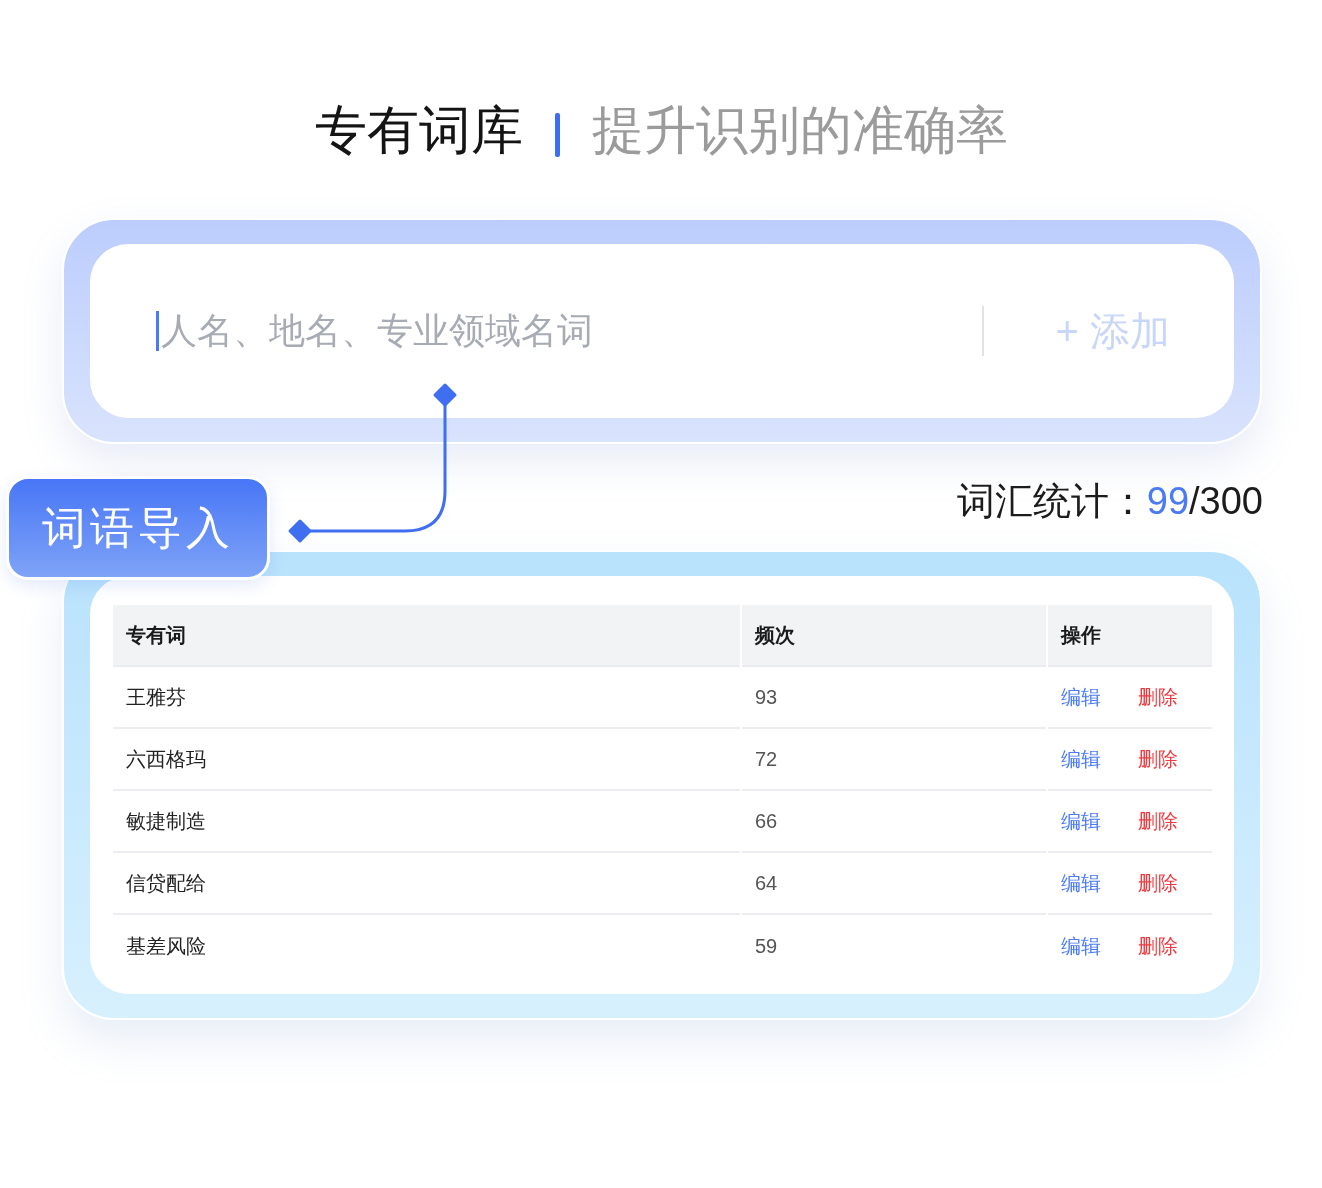  What do you see at coordinates (138, 528) in the screenshot?
I see `import-button: 词语导入` at bounding box center [138, 528].